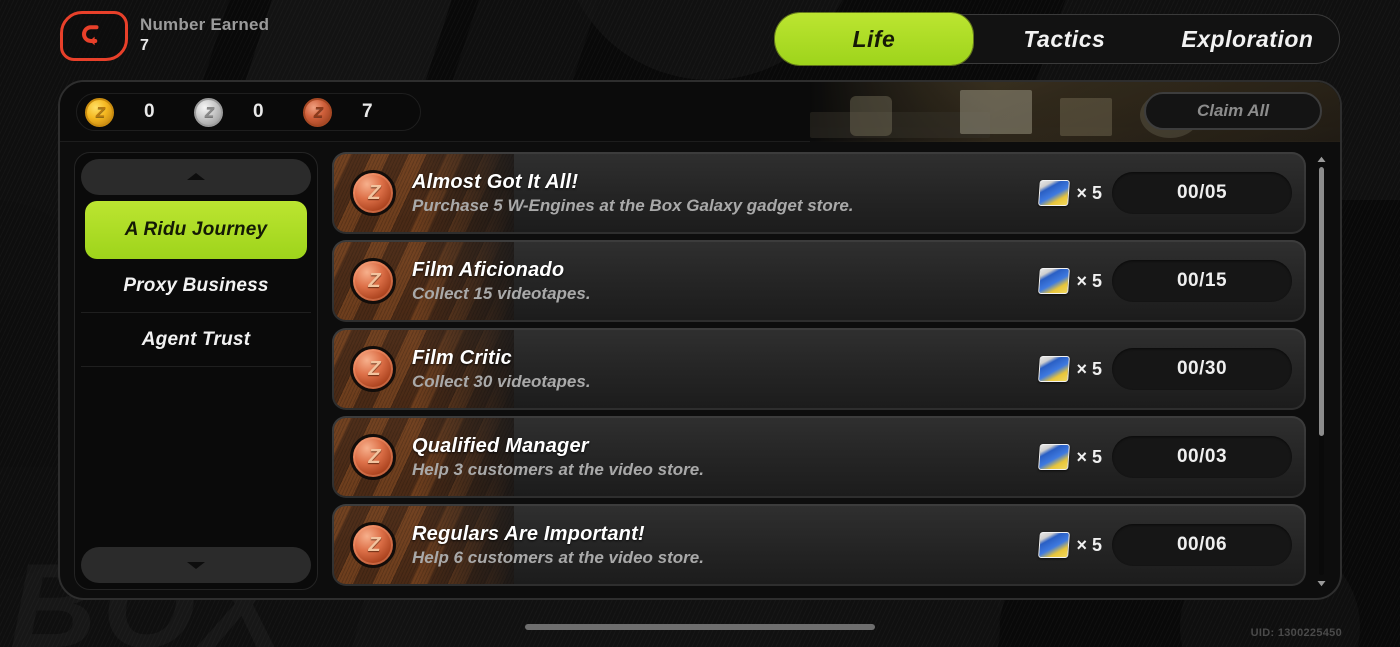 The image size is (1400, 647). Describe the element at coordinates (500, 446) in the screenshot. I see `achievement-title: Qualified Manager` at that location.